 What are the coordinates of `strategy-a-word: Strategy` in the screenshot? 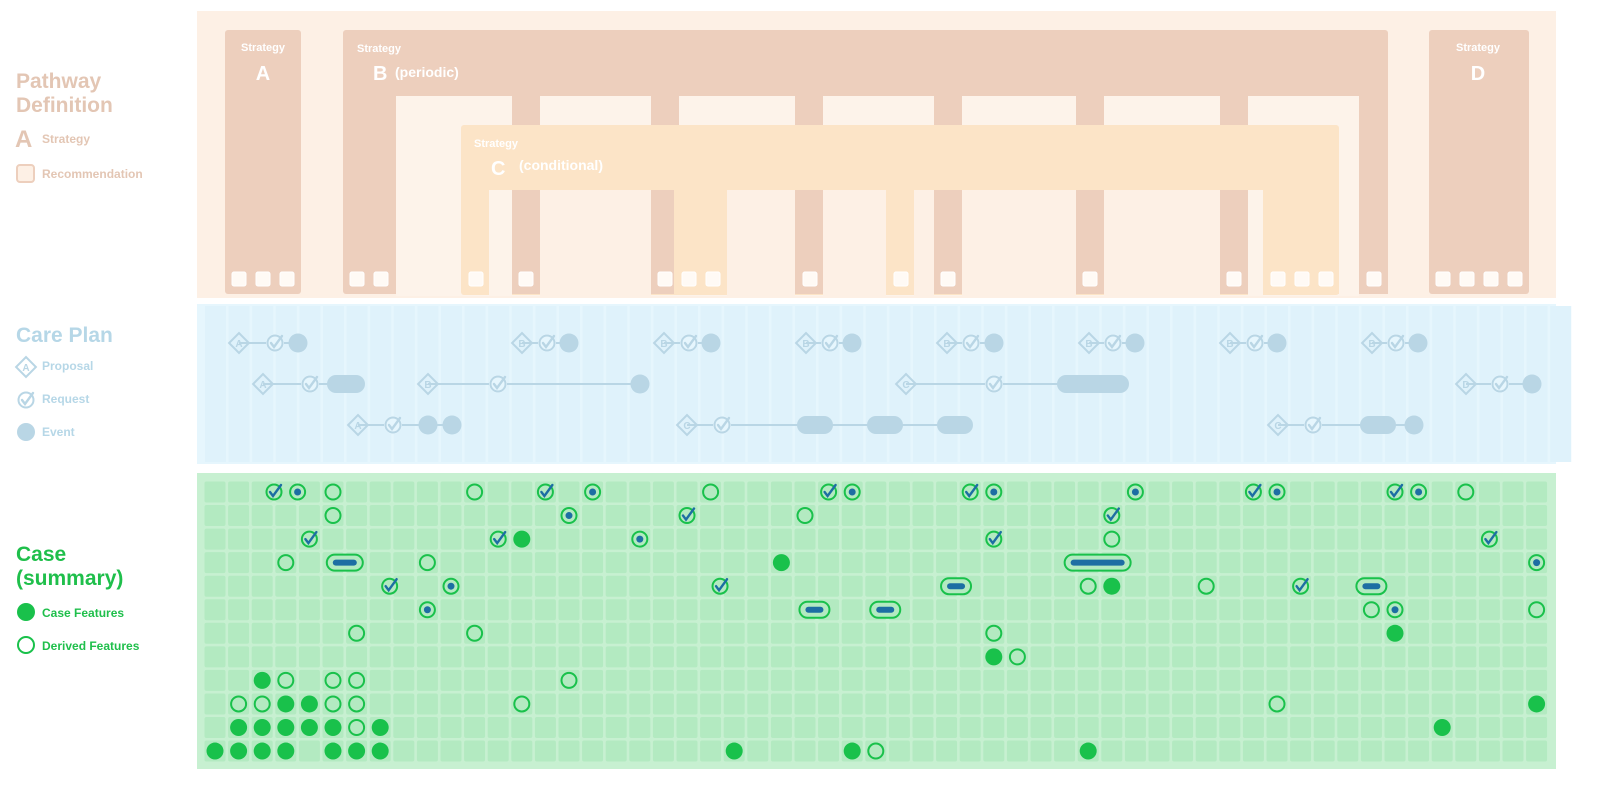 It's located at (263, 48).